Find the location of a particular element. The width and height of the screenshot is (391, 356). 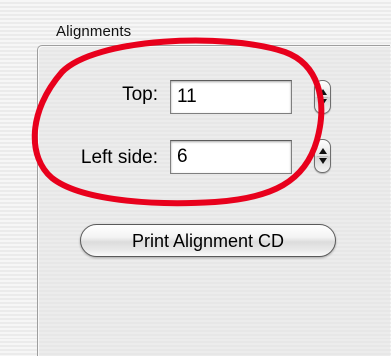

top-label: Top: is located at coordinates (140, 94).